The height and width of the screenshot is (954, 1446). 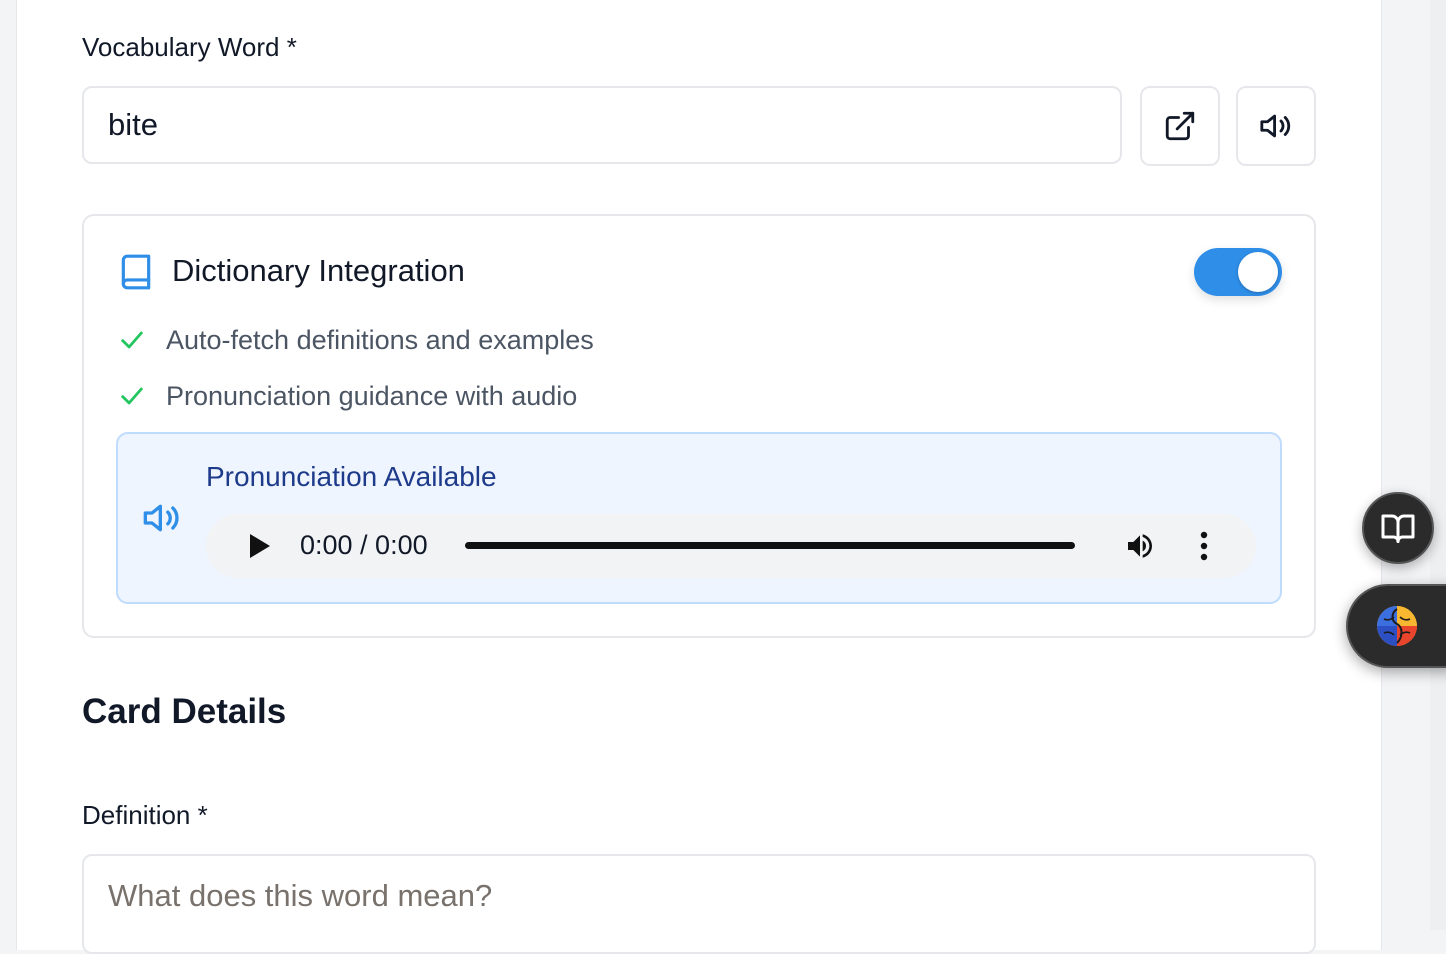 I want to click on reader-mode-button, so click(x=1398, y=528).